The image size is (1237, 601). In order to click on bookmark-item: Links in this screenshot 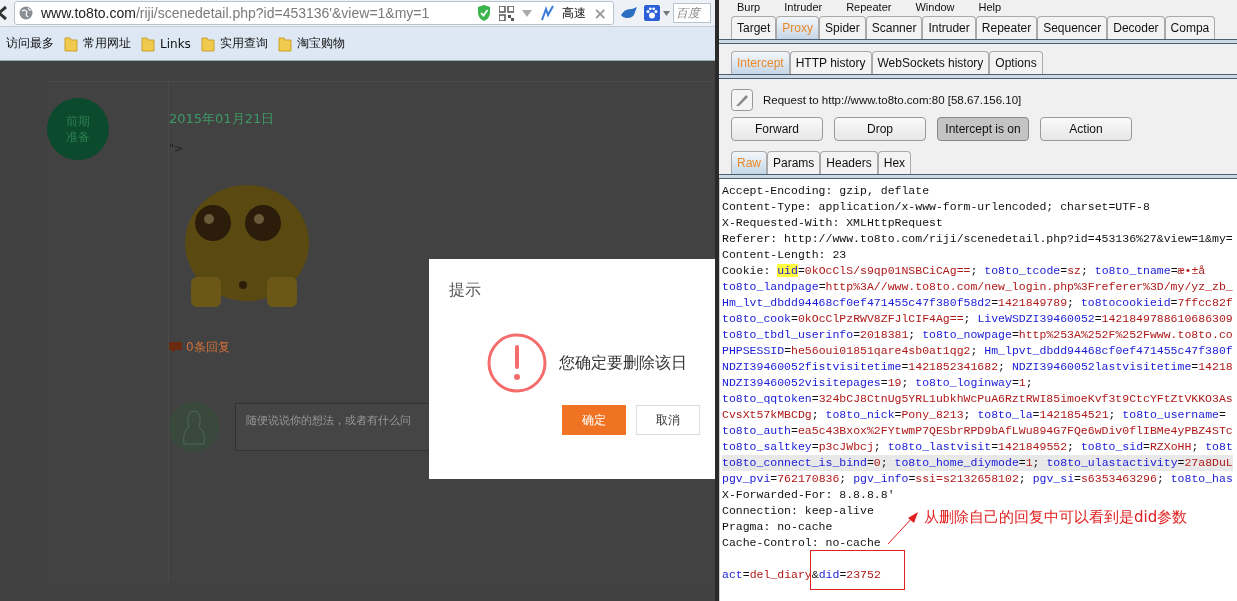, I will do `click(166, 43)`.